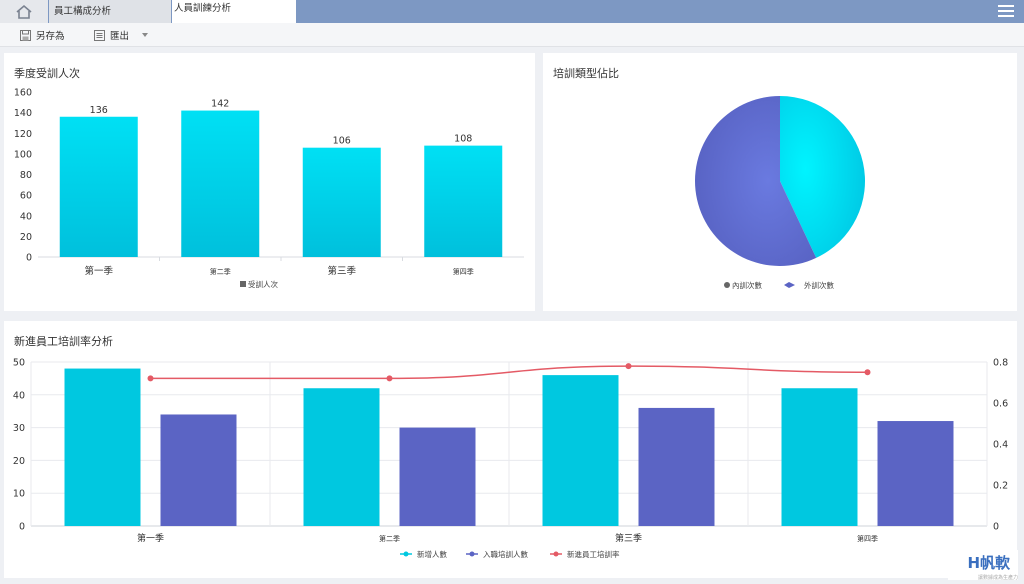  Describe the element at coordinates (593, 554) in the screenshot. I see `legend-label: 新進員工培訓率` at that location.